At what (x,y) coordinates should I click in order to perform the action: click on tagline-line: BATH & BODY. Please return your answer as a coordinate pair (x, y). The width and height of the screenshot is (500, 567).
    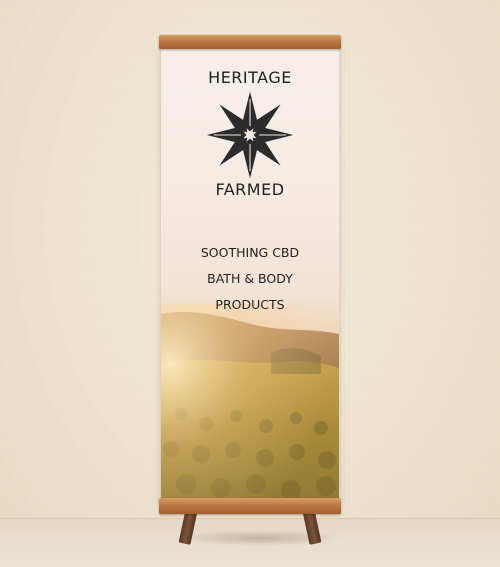
    Looking at the image, I should click on (250, 278).